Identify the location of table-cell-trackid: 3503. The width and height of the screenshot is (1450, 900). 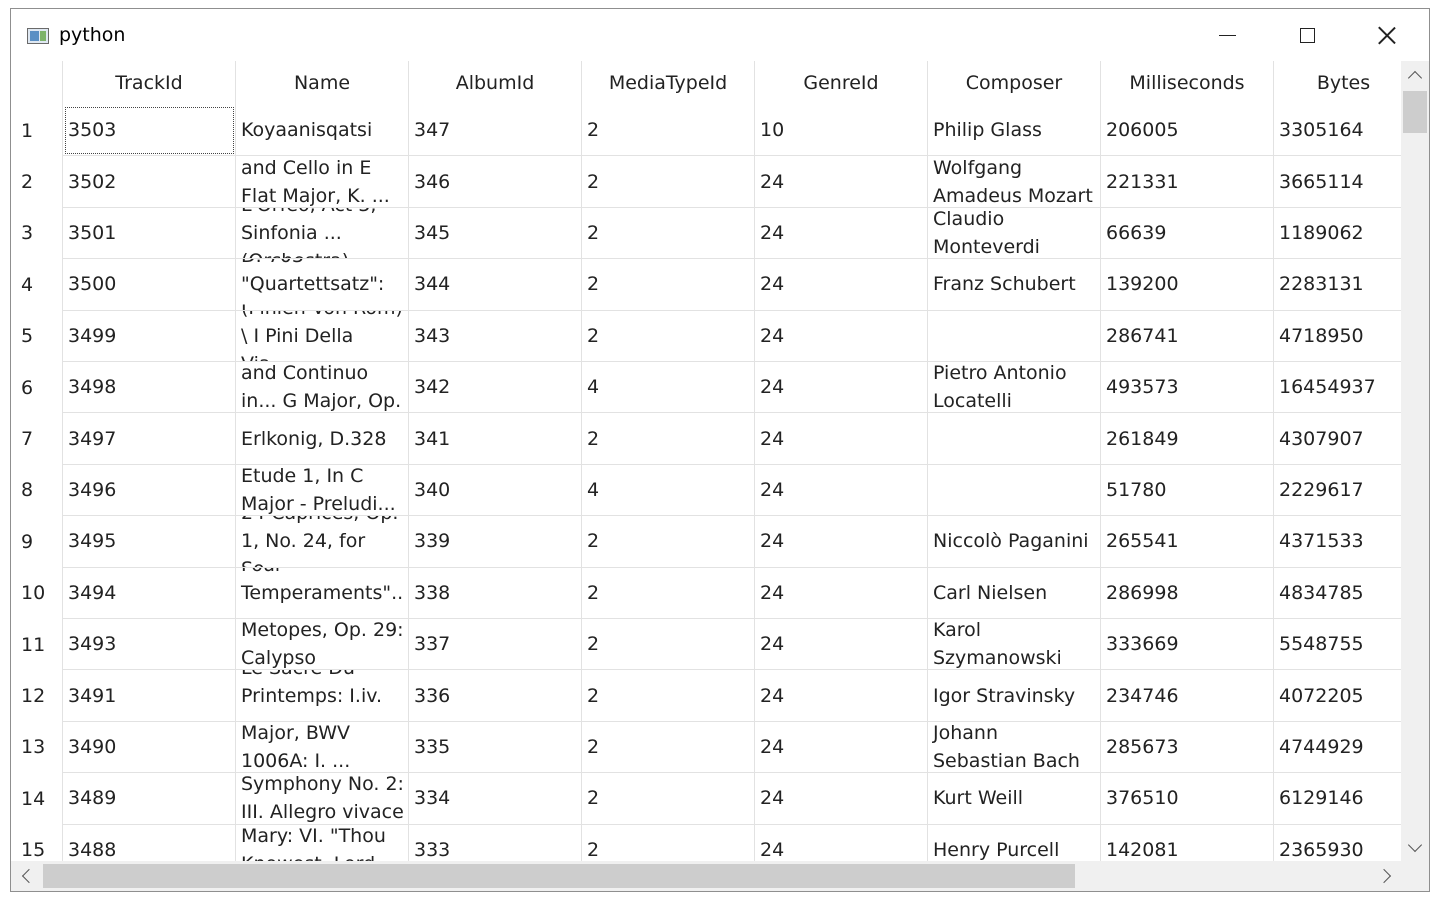
(149, 131).